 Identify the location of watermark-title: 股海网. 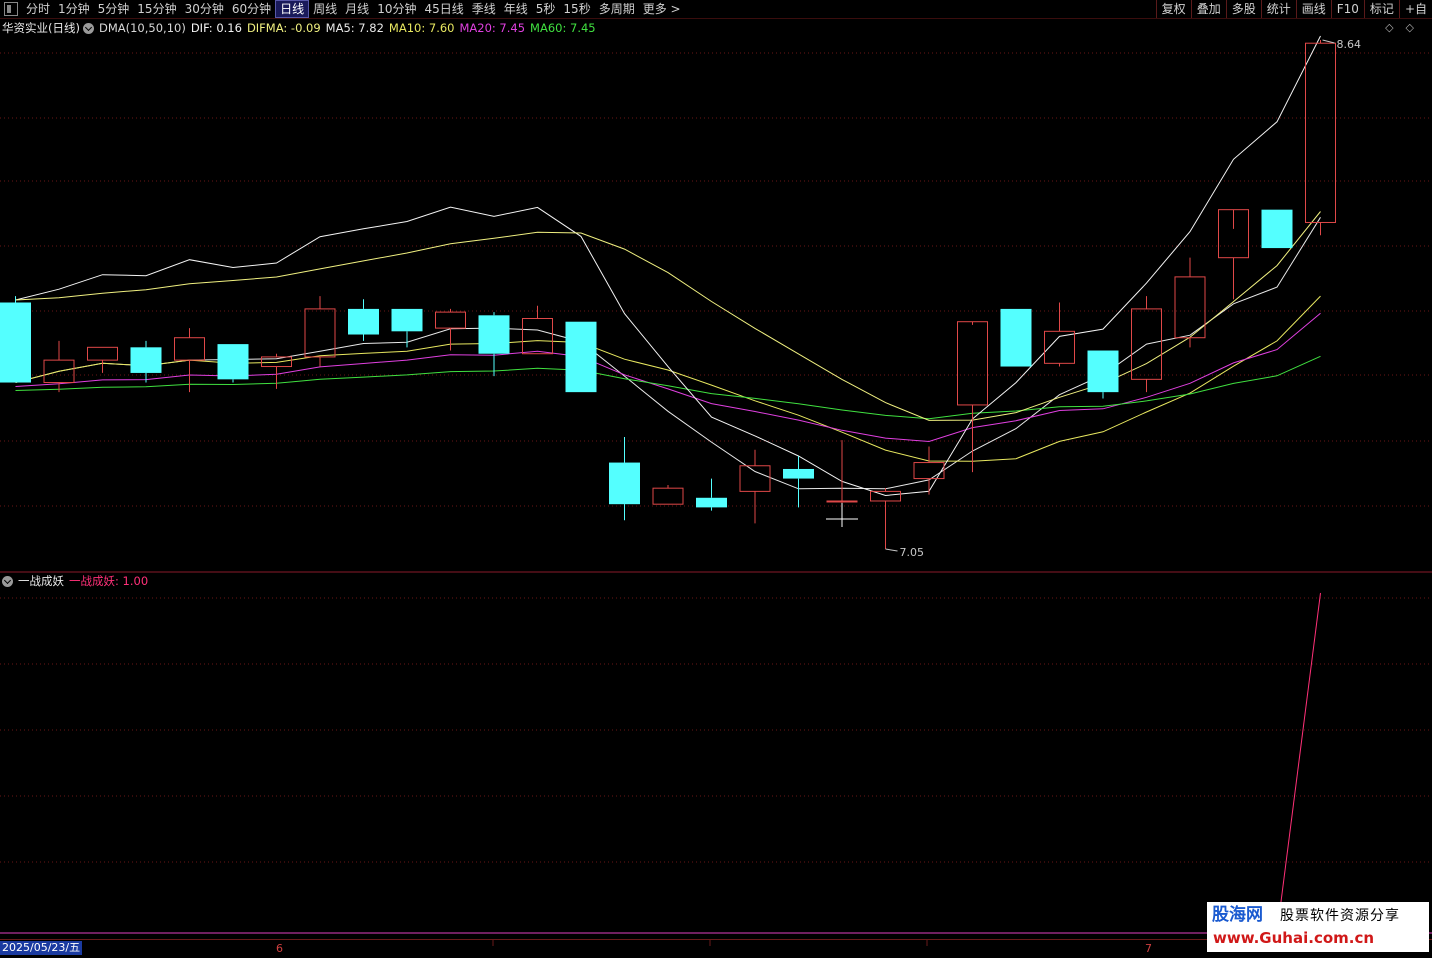
(1237, 915).